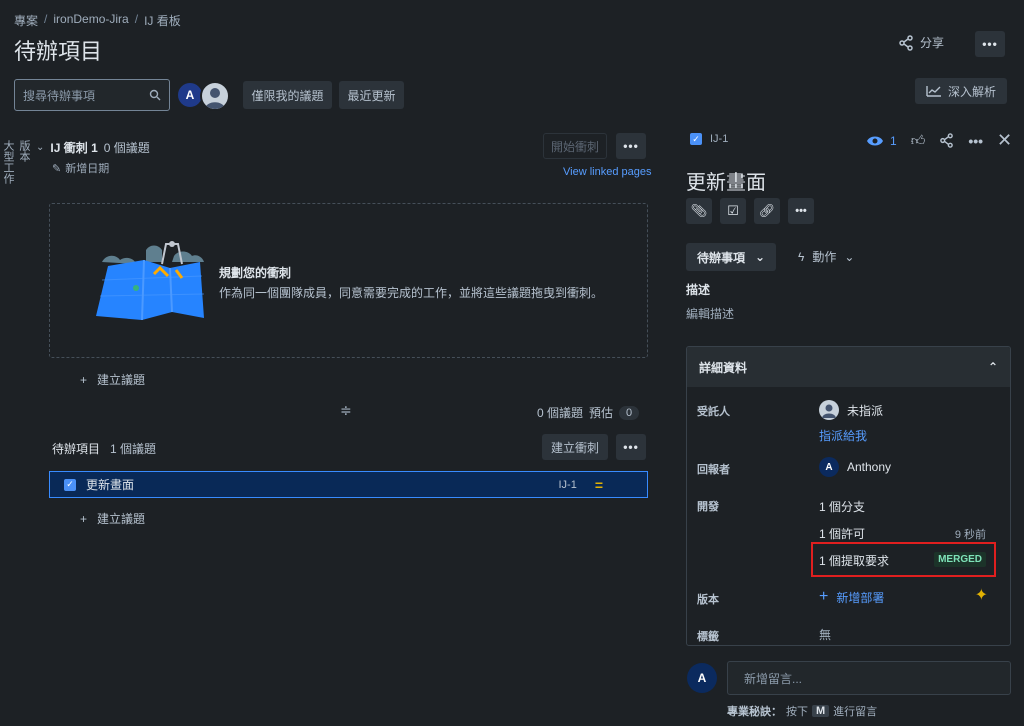  Describe the element at coordinates (990, 44) in the screenshot. I see `page-more-button: •••` at that location.